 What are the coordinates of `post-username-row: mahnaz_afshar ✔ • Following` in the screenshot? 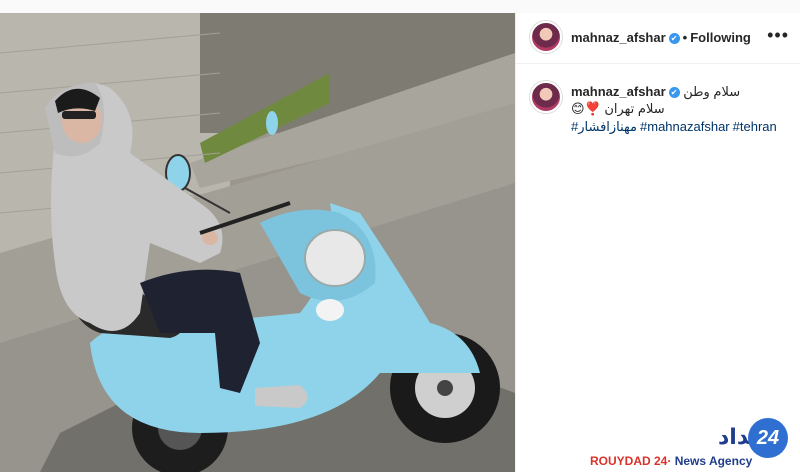 It's located at (661, 37).